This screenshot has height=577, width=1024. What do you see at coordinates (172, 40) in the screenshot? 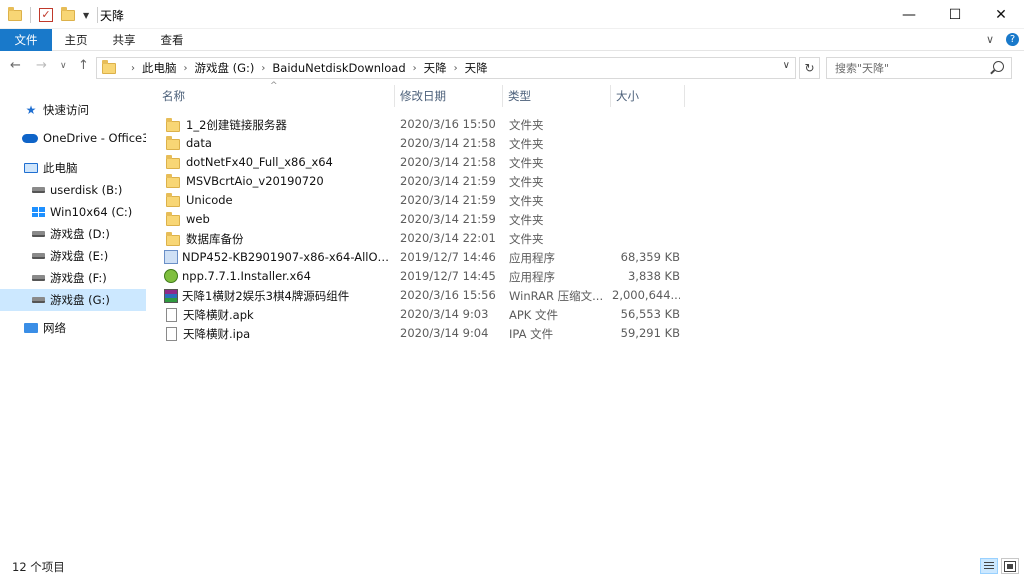
I see `tab-view: 查看` at bounding box center [172, 40].